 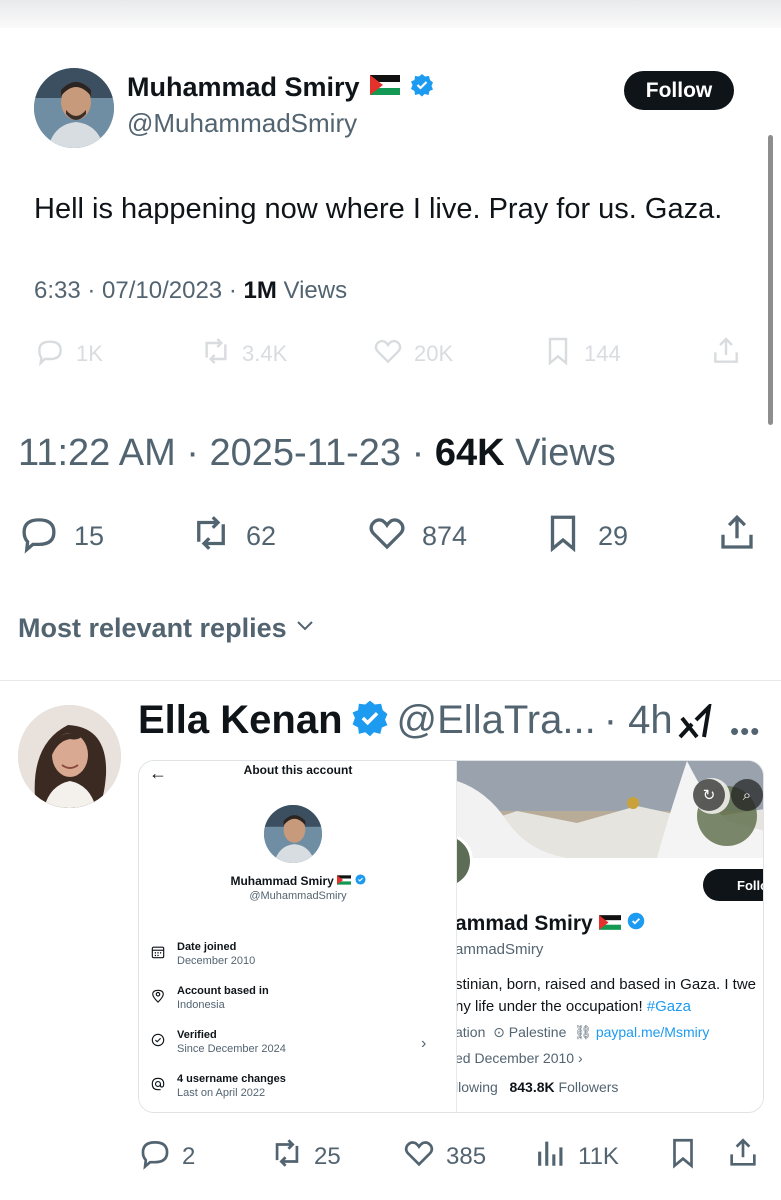 What do you see at coordinates (537, 1032) in the screenshot?
I see `profile-location: Palestine` at bounding box center [537, 1032].